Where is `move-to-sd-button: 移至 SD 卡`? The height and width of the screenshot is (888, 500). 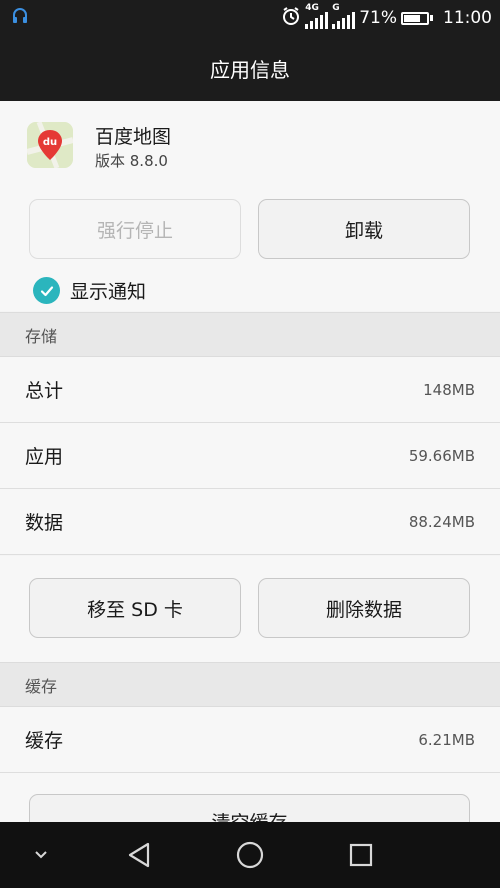 move-to-sd-button: 移至 SD 卡 is located at coordinates (135, 608).